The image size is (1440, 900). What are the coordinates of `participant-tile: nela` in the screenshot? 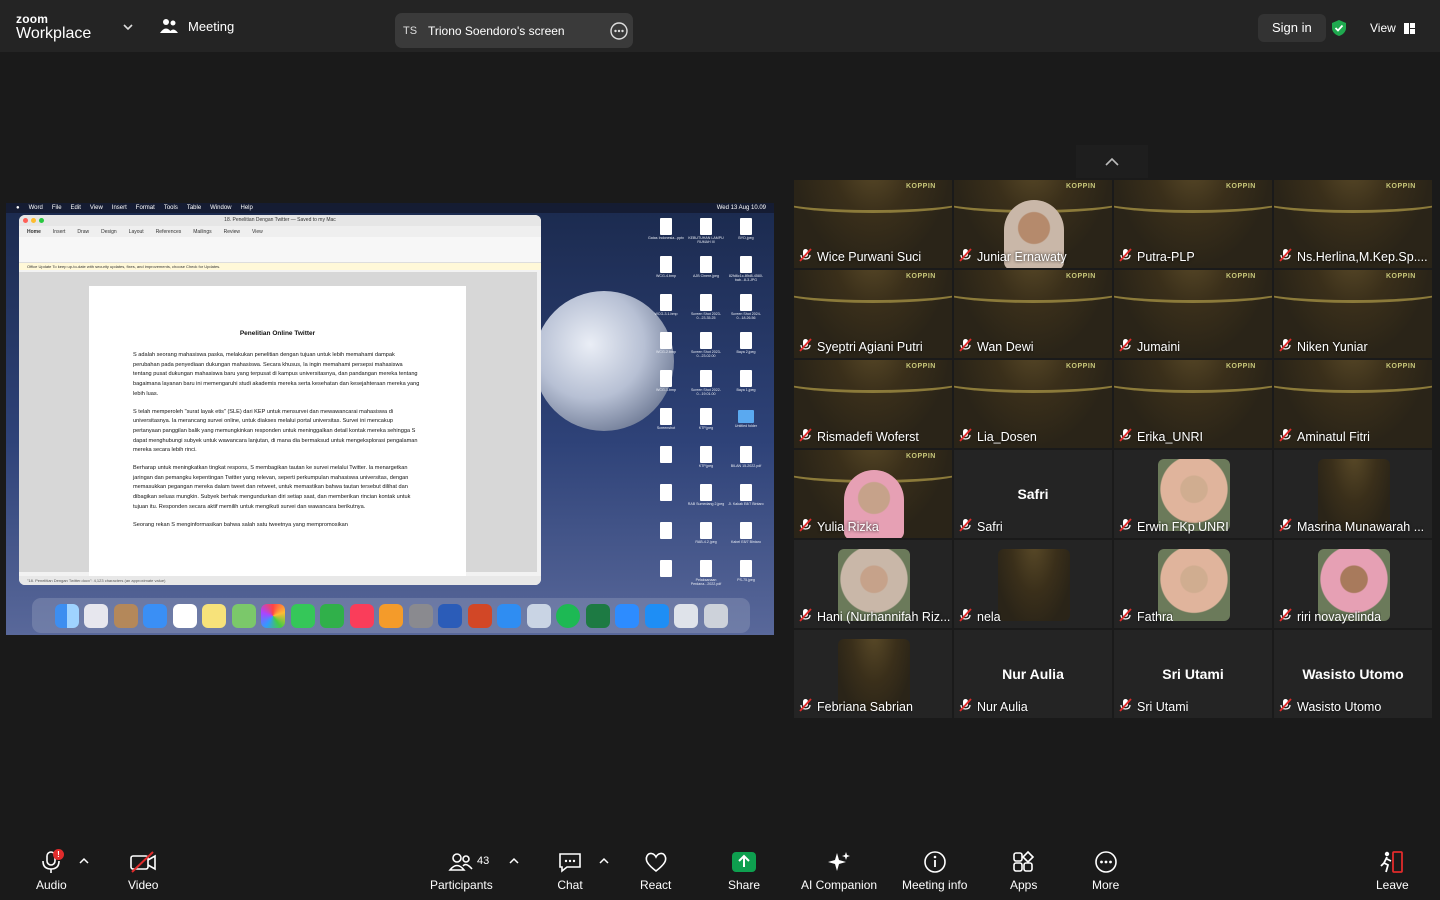 It's located at (1033, 584).